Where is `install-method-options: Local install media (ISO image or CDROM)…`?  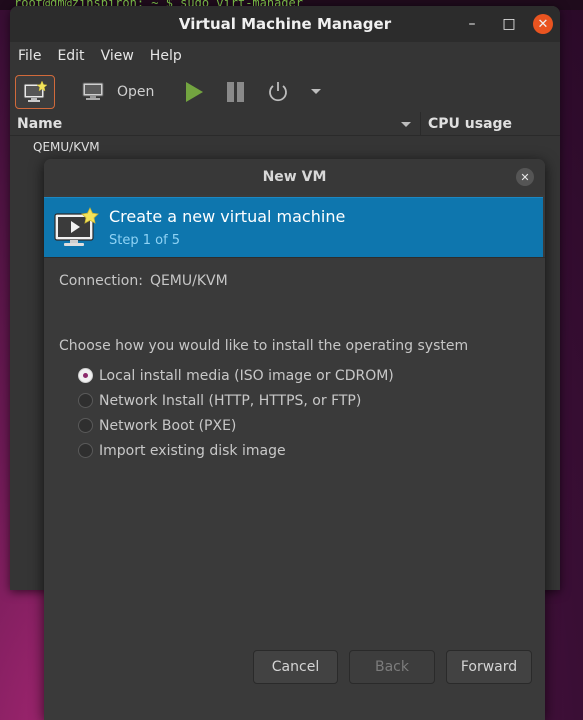
install-method-options: Local install media (ISO image or CDROM)… is located at coordinates (236, 413).